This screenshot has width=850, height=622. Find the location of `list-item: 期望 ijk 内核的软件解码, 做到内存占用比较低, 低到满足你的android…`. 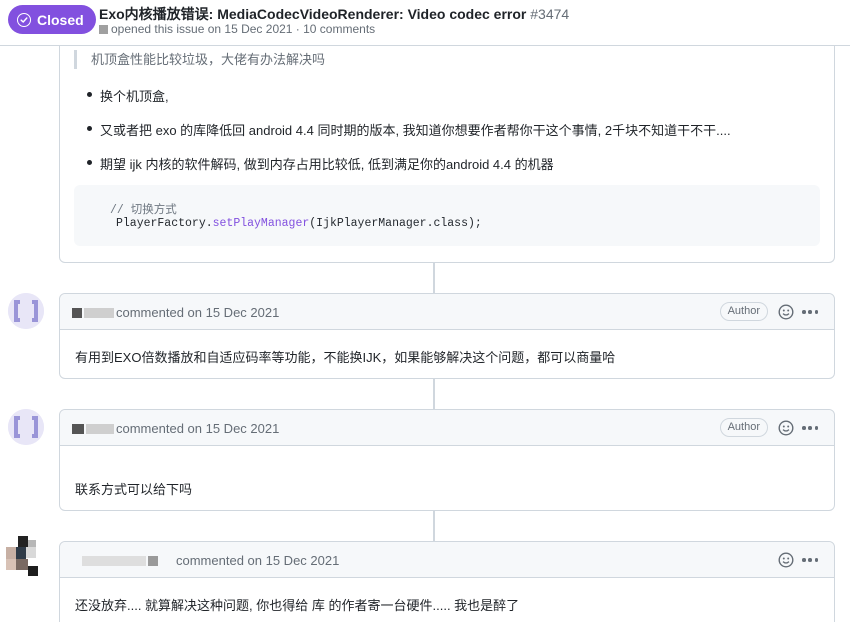

list-item: 期望 ijk 内核的软件解码, 做到内存占用比较低, 低到满足你的android… is located at coordinates (320, 163).